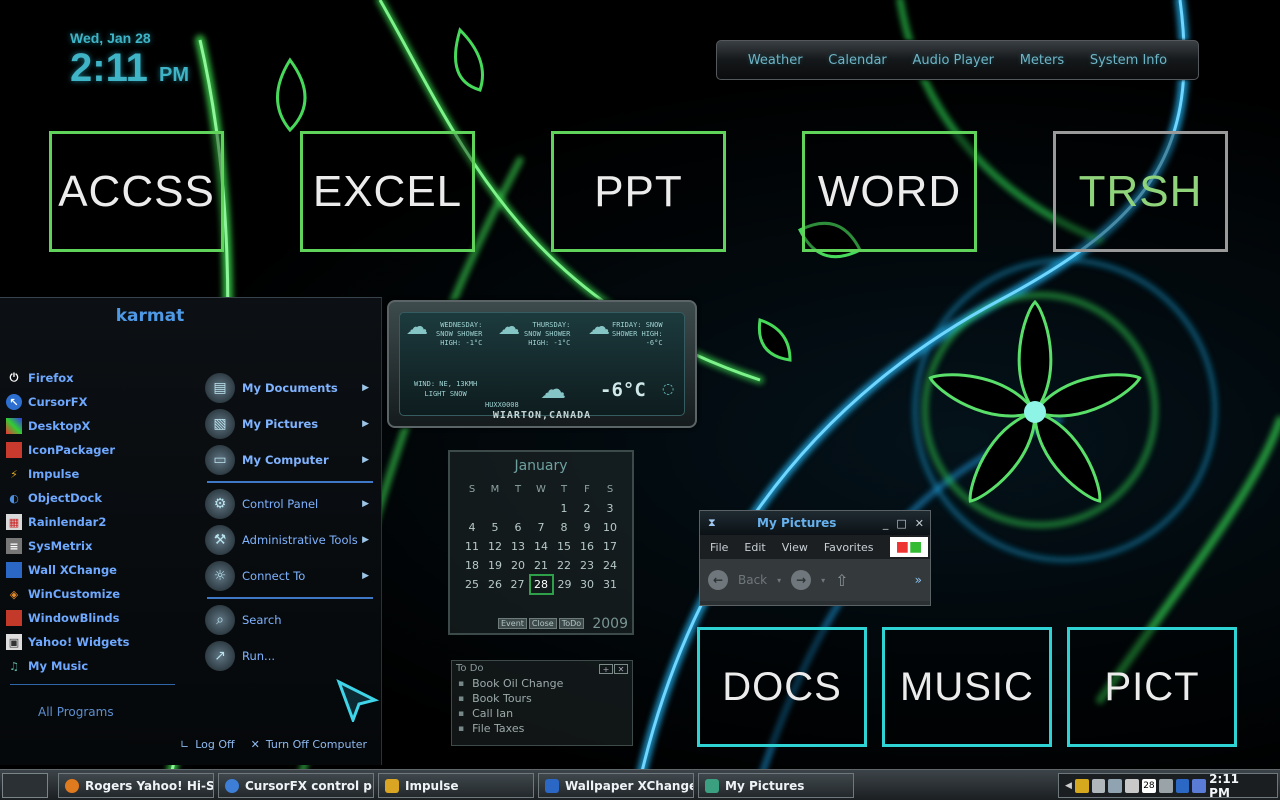  What do you see at coordinates (918, 580) in the screenshot?
I see `chevron-more-icon: »` at bounding box center [918, 580].